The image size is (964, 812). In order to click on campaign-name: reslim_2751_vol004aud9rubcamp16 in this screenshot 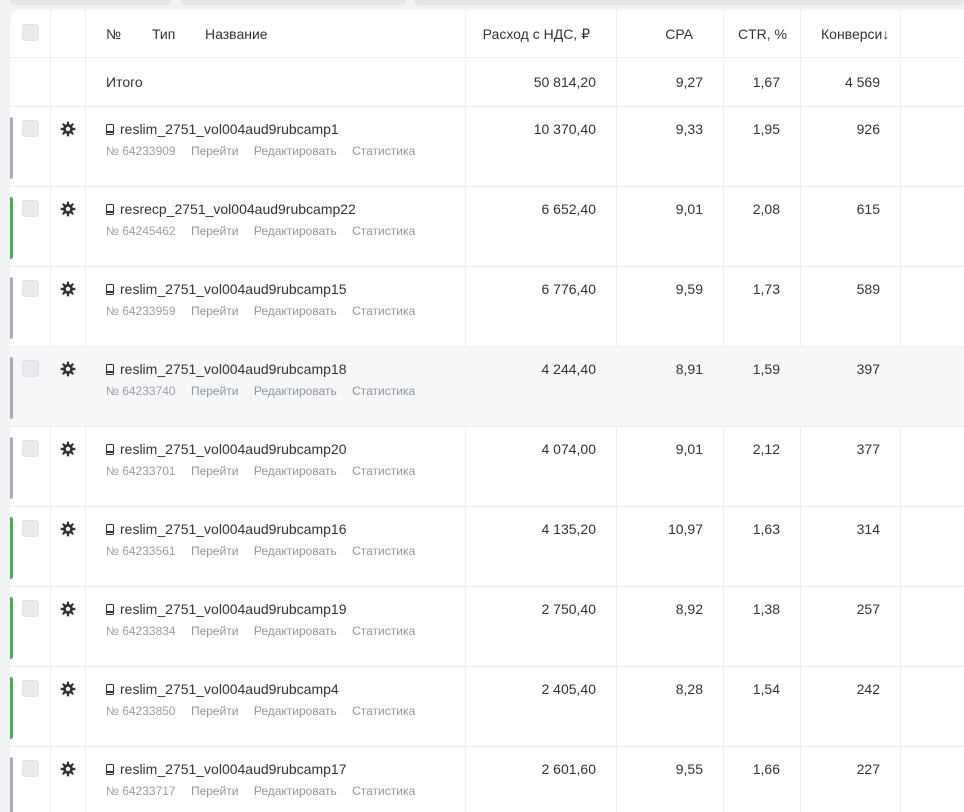, I will do `click(226, 529)`.